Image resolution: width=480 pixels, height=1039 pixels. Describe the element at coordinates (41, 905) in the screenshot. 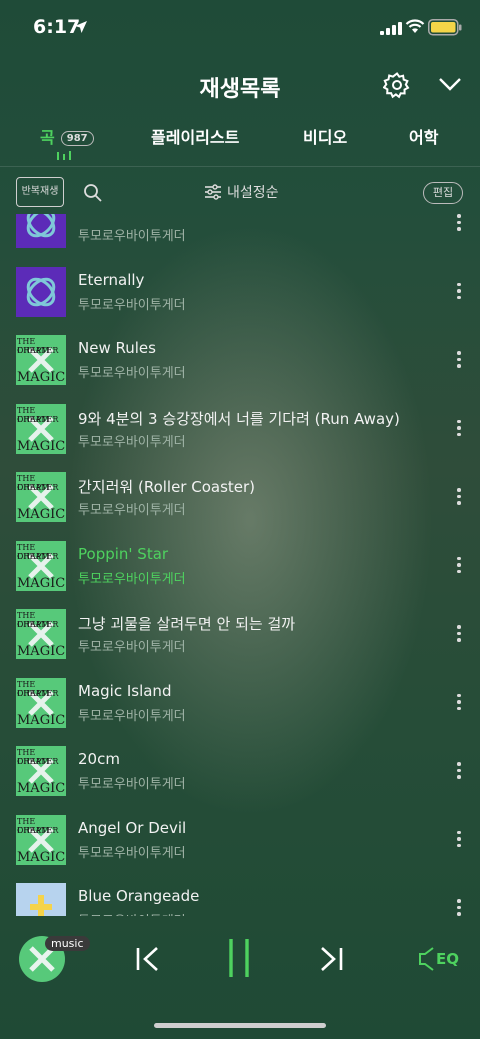

I see `album-art-cross` at that location.